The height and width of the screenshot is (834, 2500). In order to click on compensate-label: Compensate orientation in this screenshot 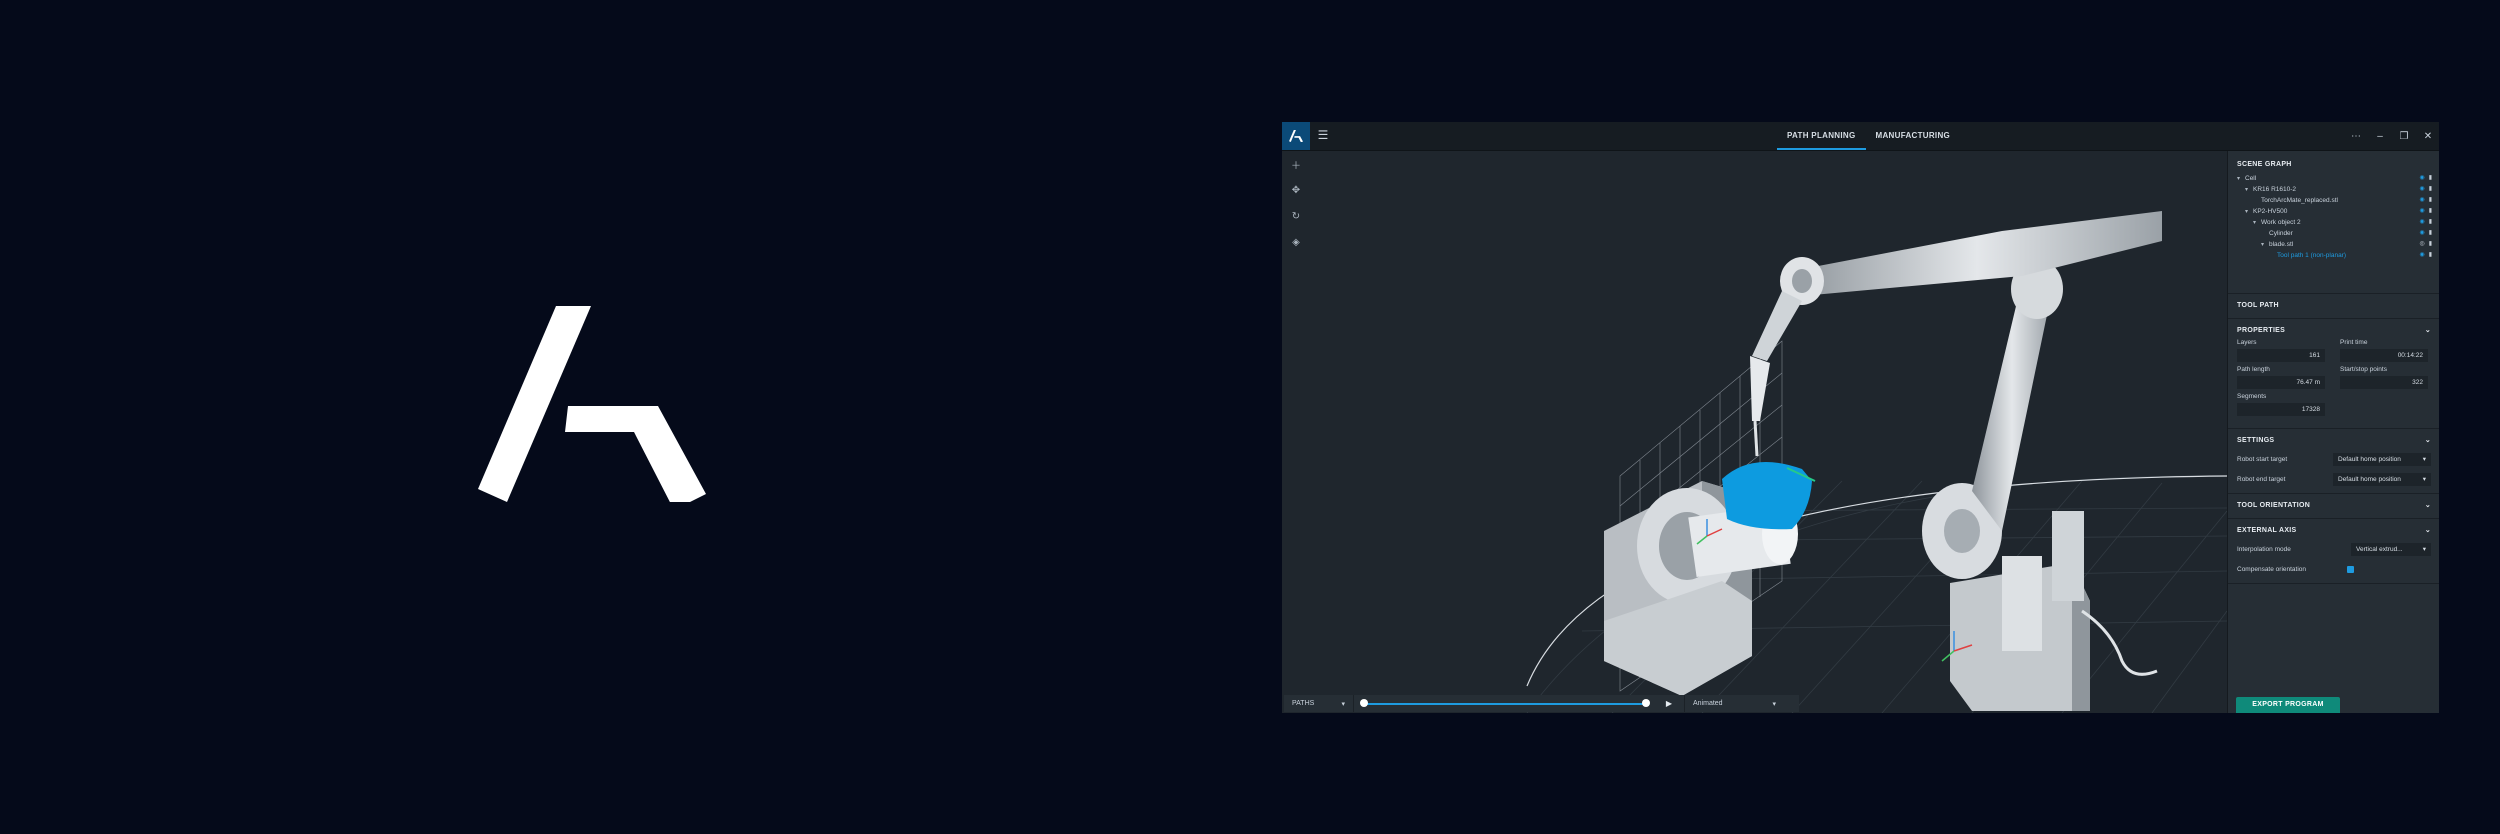, I will do `click(2272, 569)`.